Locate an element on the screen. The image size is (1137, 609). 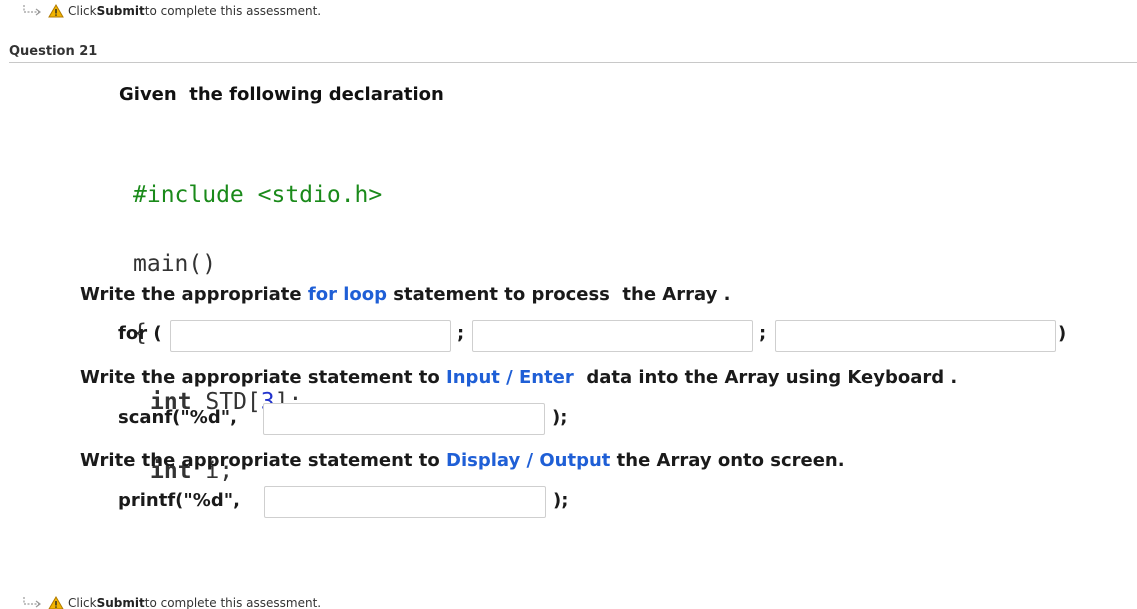
for-close-paren: ) is located at coordinates (1062, 333).